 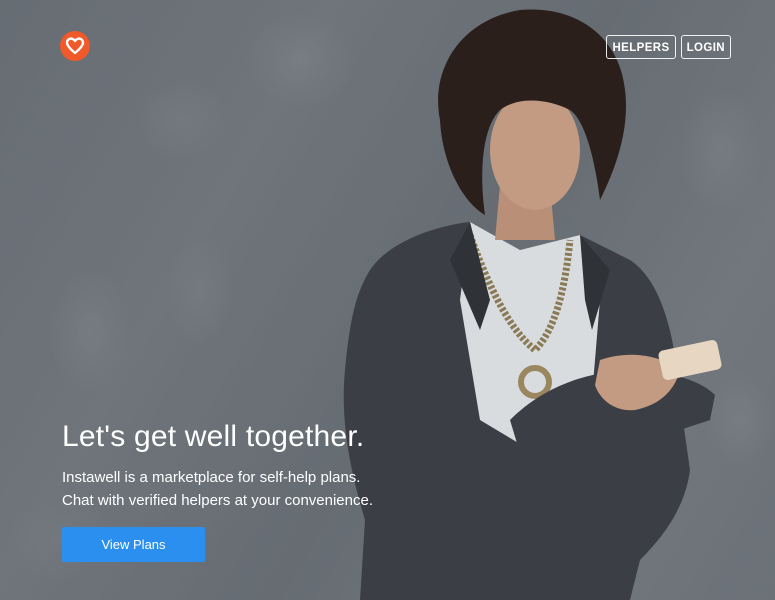 I want to click on view-plans-button: View Plans, so click(x=133, y=544).